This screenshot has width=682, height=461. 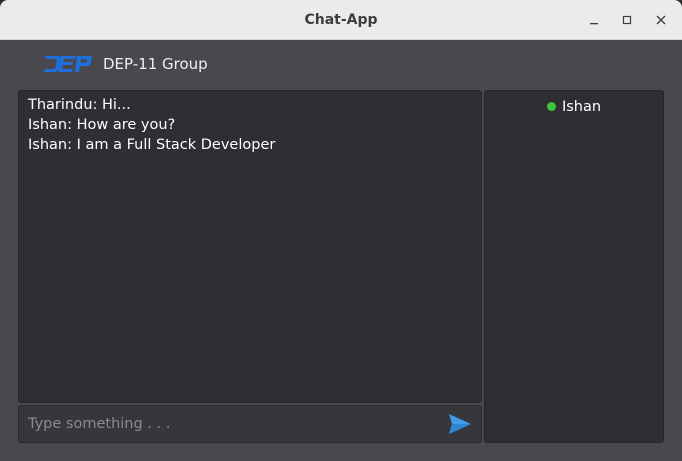 I want to click on message-item: Ishan: How are you?, so click(x=102, y=125).